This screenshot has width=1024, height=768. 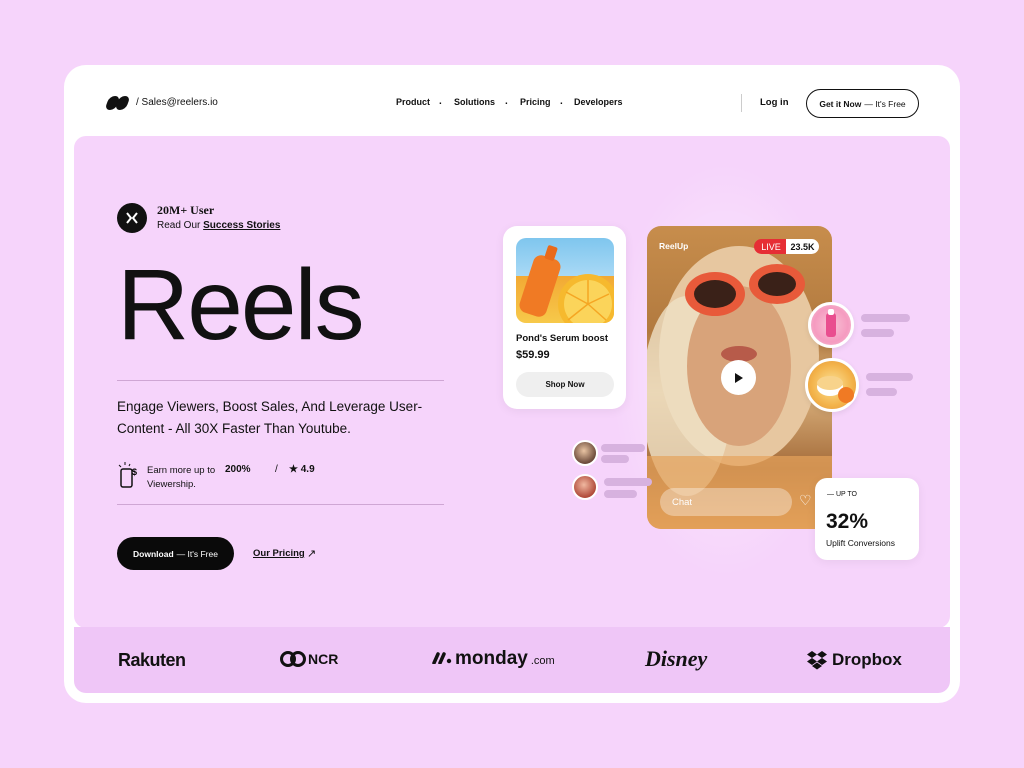 What do you see at coordinates (832, 385) in the screenshot?
I see `product-thumbnail-cream` at bounding box center [832, 385].